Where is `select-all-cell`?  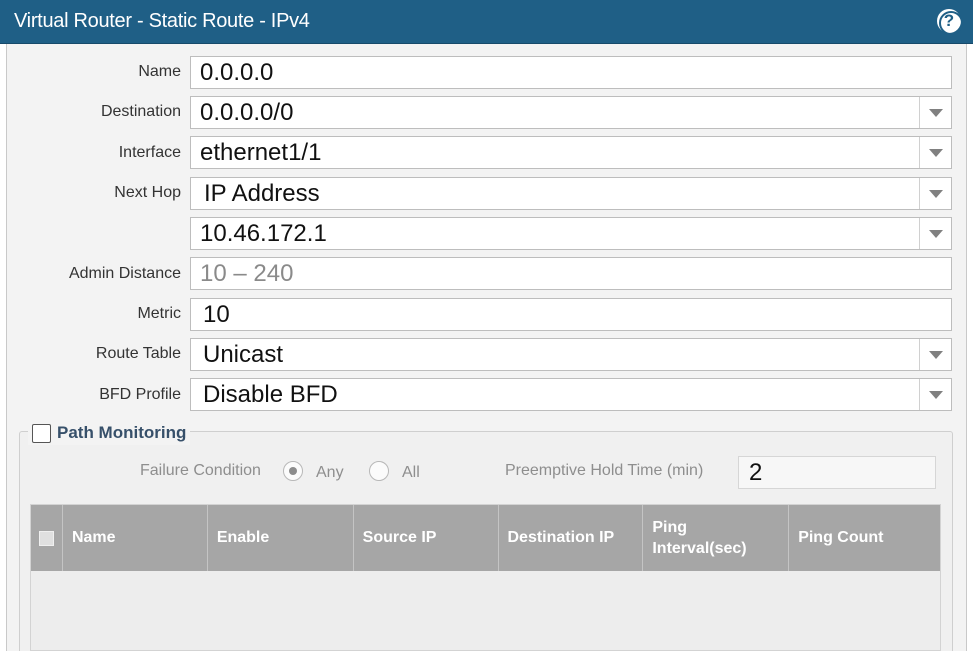
select-all-cell is located at coordinates (47, 538).